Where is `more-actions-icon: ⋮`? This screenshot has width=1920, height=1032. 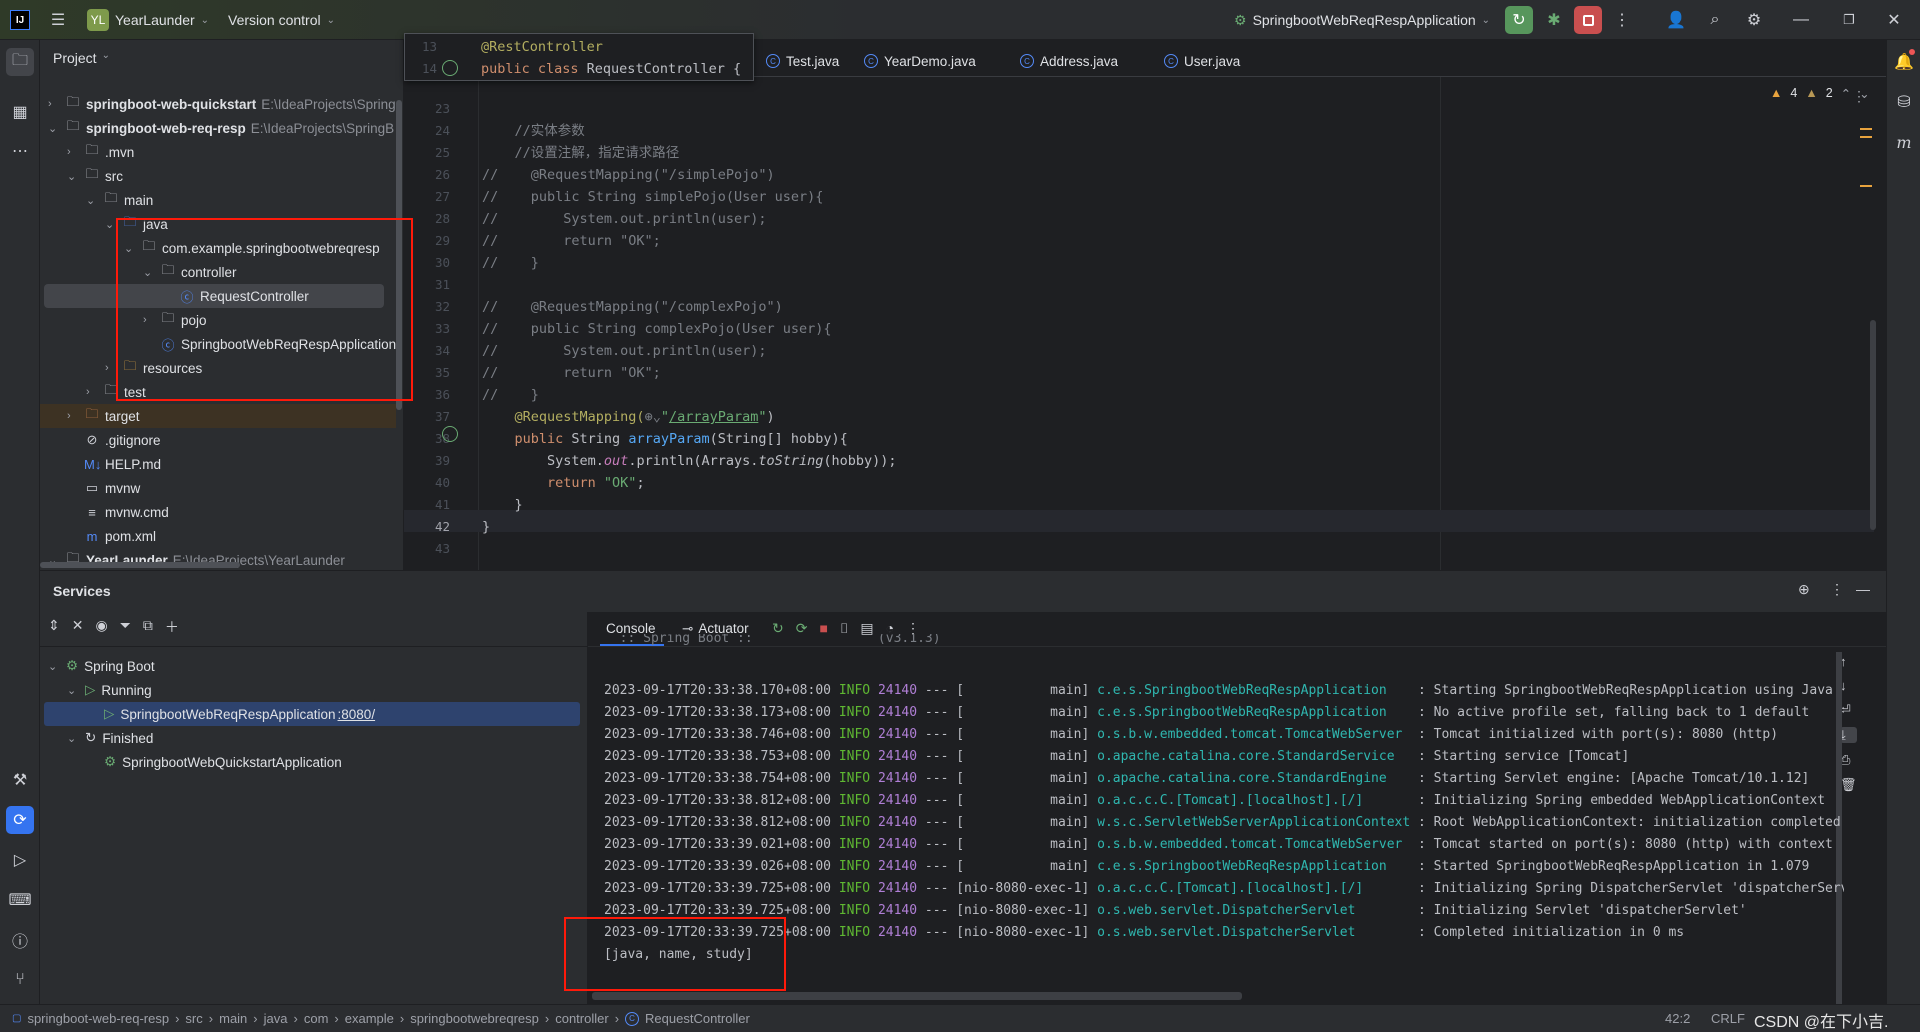 more-actions-icon: ⋮ is located at coordinates (1622, 20).